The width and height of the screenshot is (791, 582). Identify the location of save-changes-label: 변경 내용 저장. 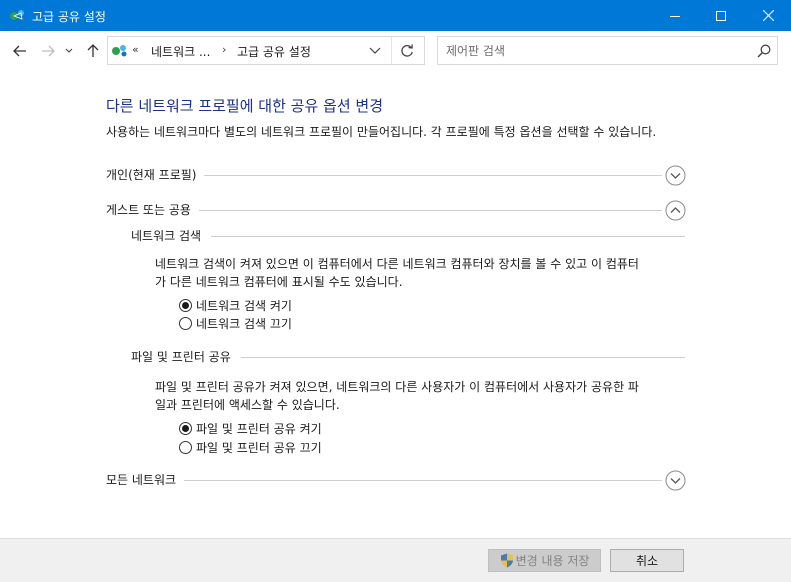
(552, 561).